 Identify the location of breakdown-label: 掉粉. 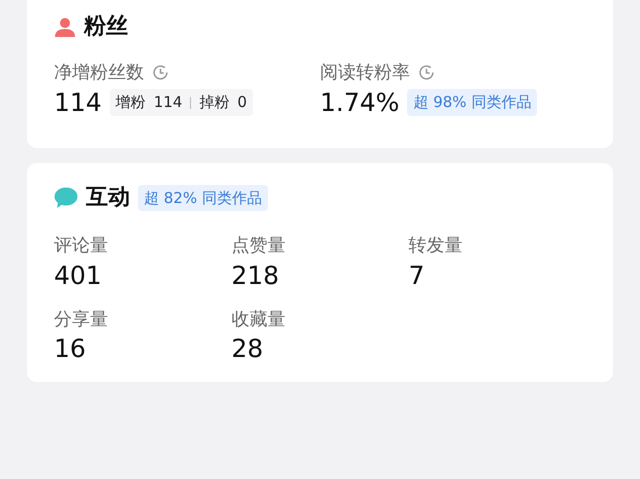
(214, 103).